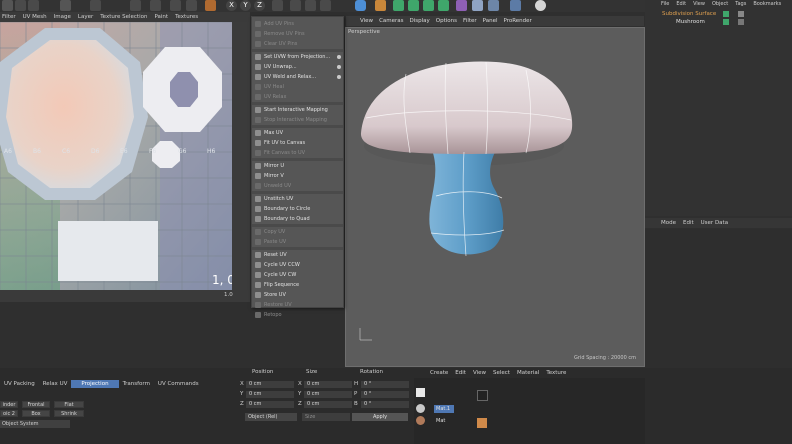  What do you see at coordinates (35, 17) in the screenshot?
I see `menu-uv-mesh: UV Mesh` at bounding box center [35, 17].